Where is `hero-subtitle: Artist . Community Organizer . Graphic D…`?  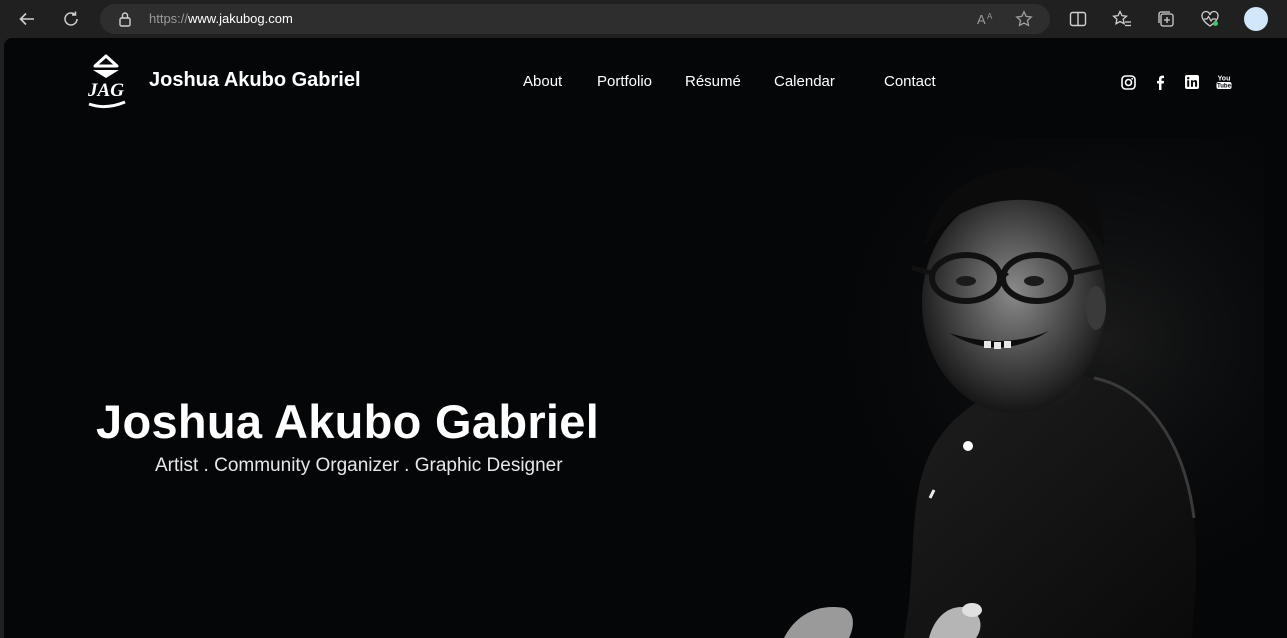 hero-subtitle: Artist . Community Organizer . Graphic D… is located at coordinates (359, 465).